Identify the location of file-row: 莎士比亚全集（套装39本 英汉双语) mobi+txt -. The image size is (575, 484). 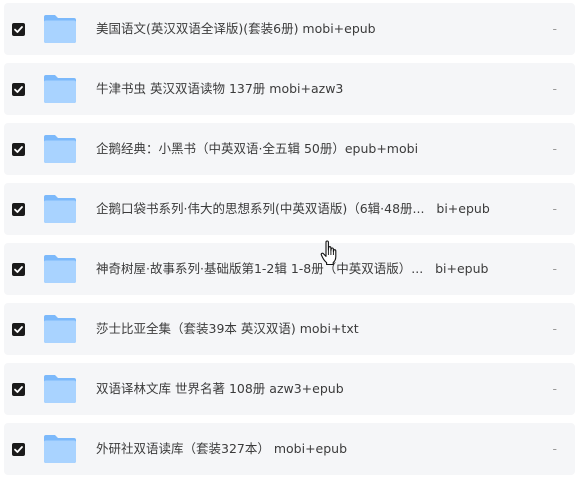
(289, 329).